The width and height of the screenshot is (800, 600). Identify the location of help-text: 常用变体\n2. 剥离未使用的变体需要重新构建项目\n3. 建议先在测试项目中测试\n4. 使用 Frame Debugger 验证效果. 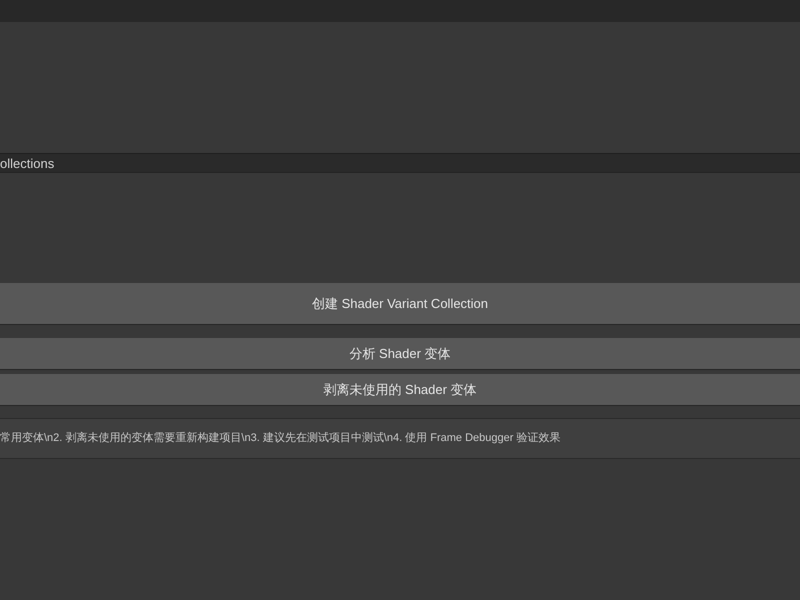
(280, 438).